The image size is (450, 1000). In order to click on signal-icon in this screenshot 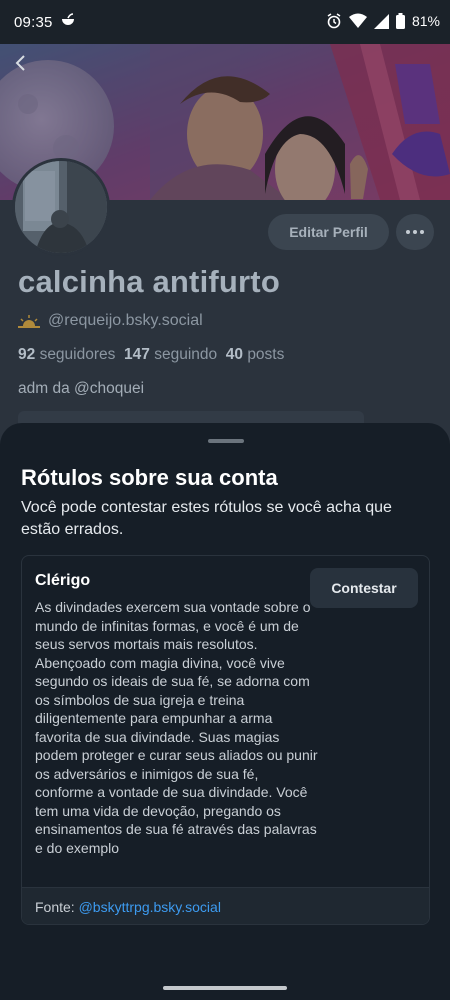, I will do `click(381, 21)`.